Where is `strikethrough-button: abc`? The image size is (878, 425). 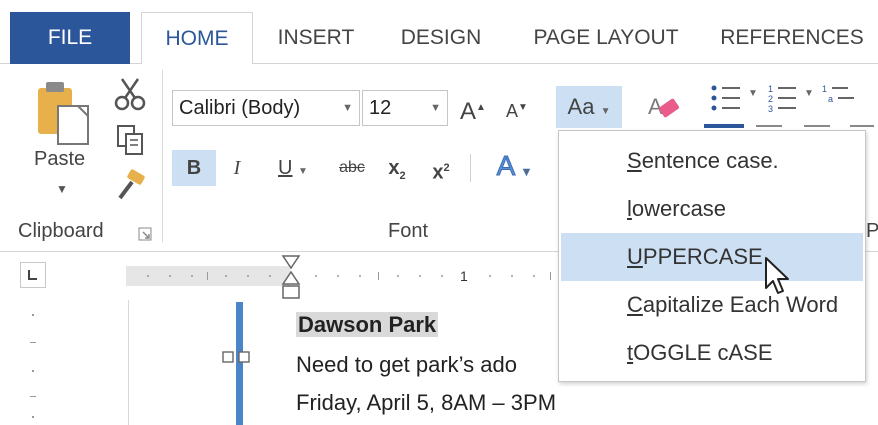
strikethrough-button: abc is located at coordinates (352, 168).